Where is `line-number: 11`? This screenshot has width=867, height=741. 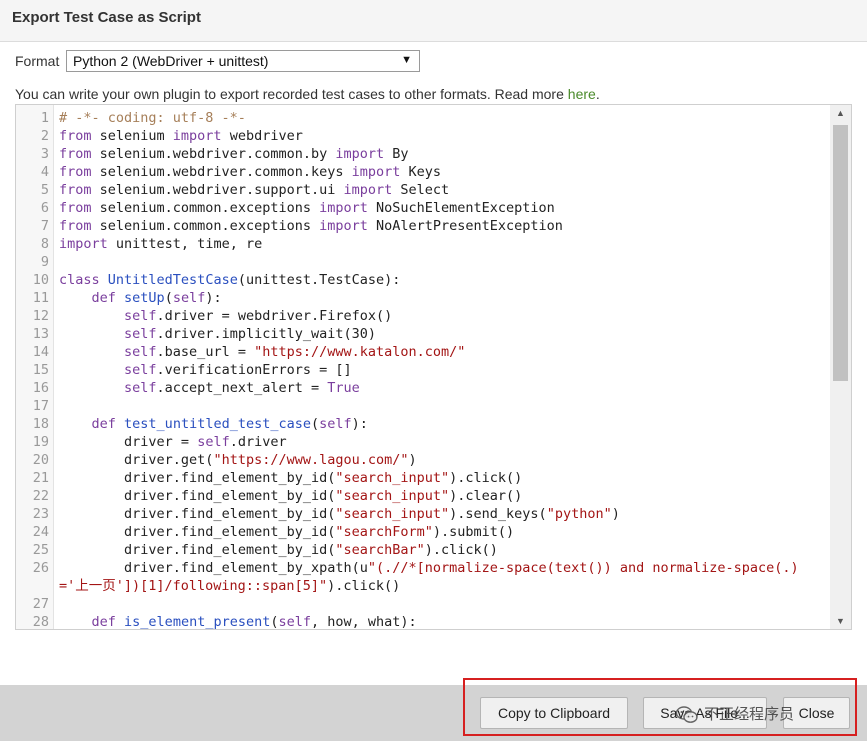
line-number: 11 is located at coordinates (40, 298).